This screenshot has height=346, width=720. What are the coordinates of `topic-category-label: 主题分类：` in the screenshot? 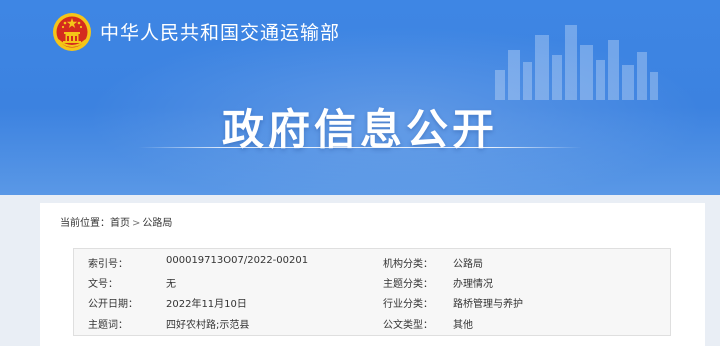 It's located at (408, 284).